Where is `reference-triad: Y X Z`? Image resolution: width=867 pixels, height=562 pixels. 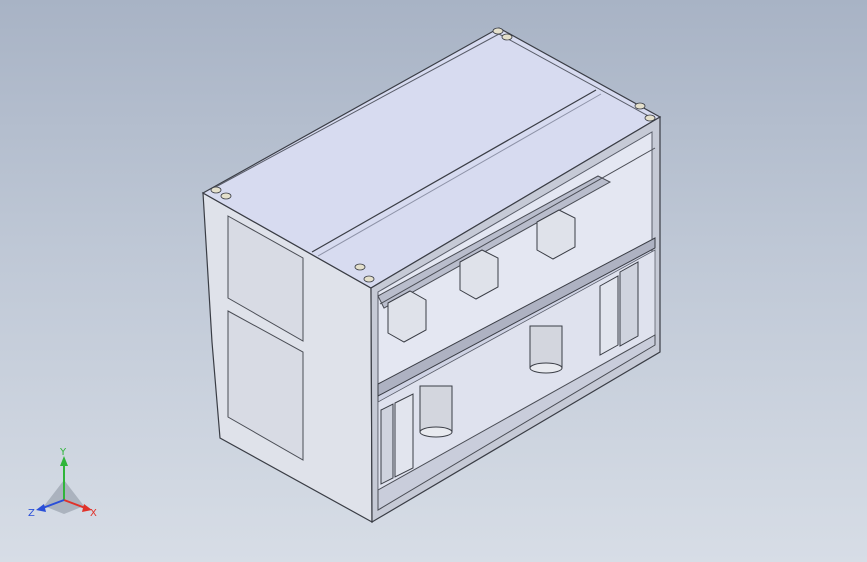 reference-triad: Y X Z is located at coordinates (64, 486).